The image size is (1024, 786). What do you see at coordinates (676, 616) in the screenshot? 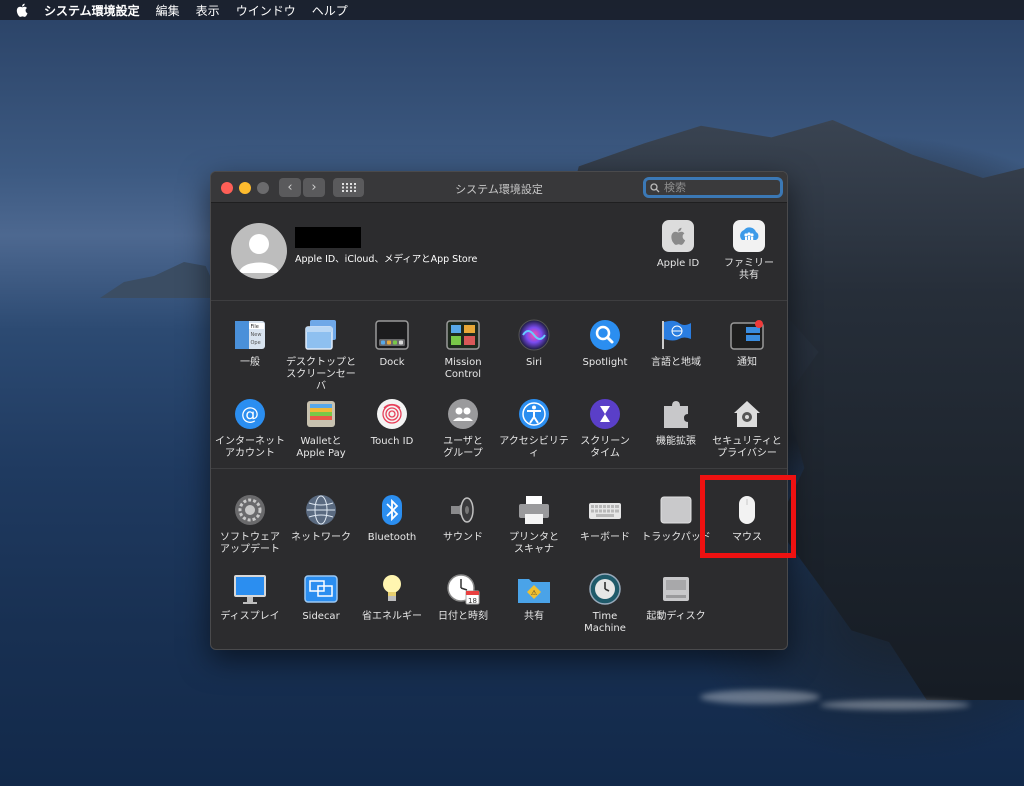
I see `pane-label: 起動ディスク` at bounding box center [676, 616].